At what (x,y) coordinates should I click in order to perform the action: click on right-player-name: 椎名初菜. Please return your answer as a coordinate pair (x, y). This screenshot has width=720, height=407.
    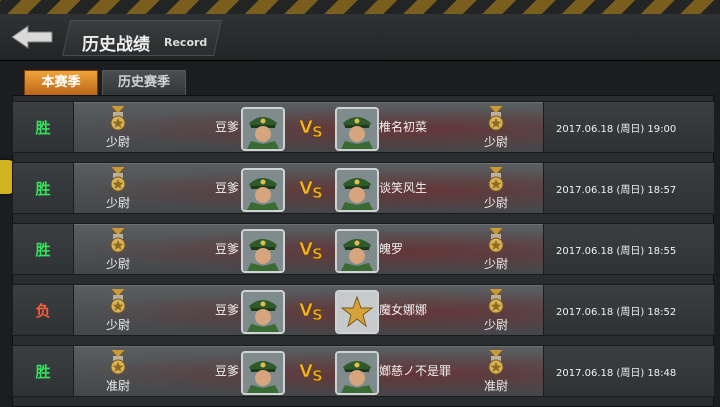
    Looking at the image, I should click on (403, 127).